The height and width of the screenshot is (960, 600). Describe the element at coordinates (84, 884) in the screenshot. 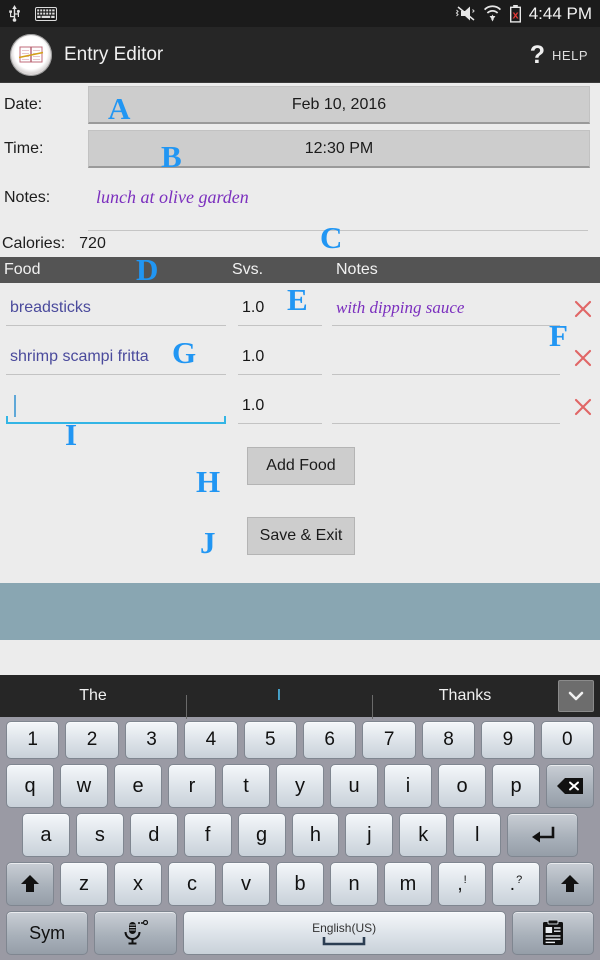

I see `key-z: z` at that location.